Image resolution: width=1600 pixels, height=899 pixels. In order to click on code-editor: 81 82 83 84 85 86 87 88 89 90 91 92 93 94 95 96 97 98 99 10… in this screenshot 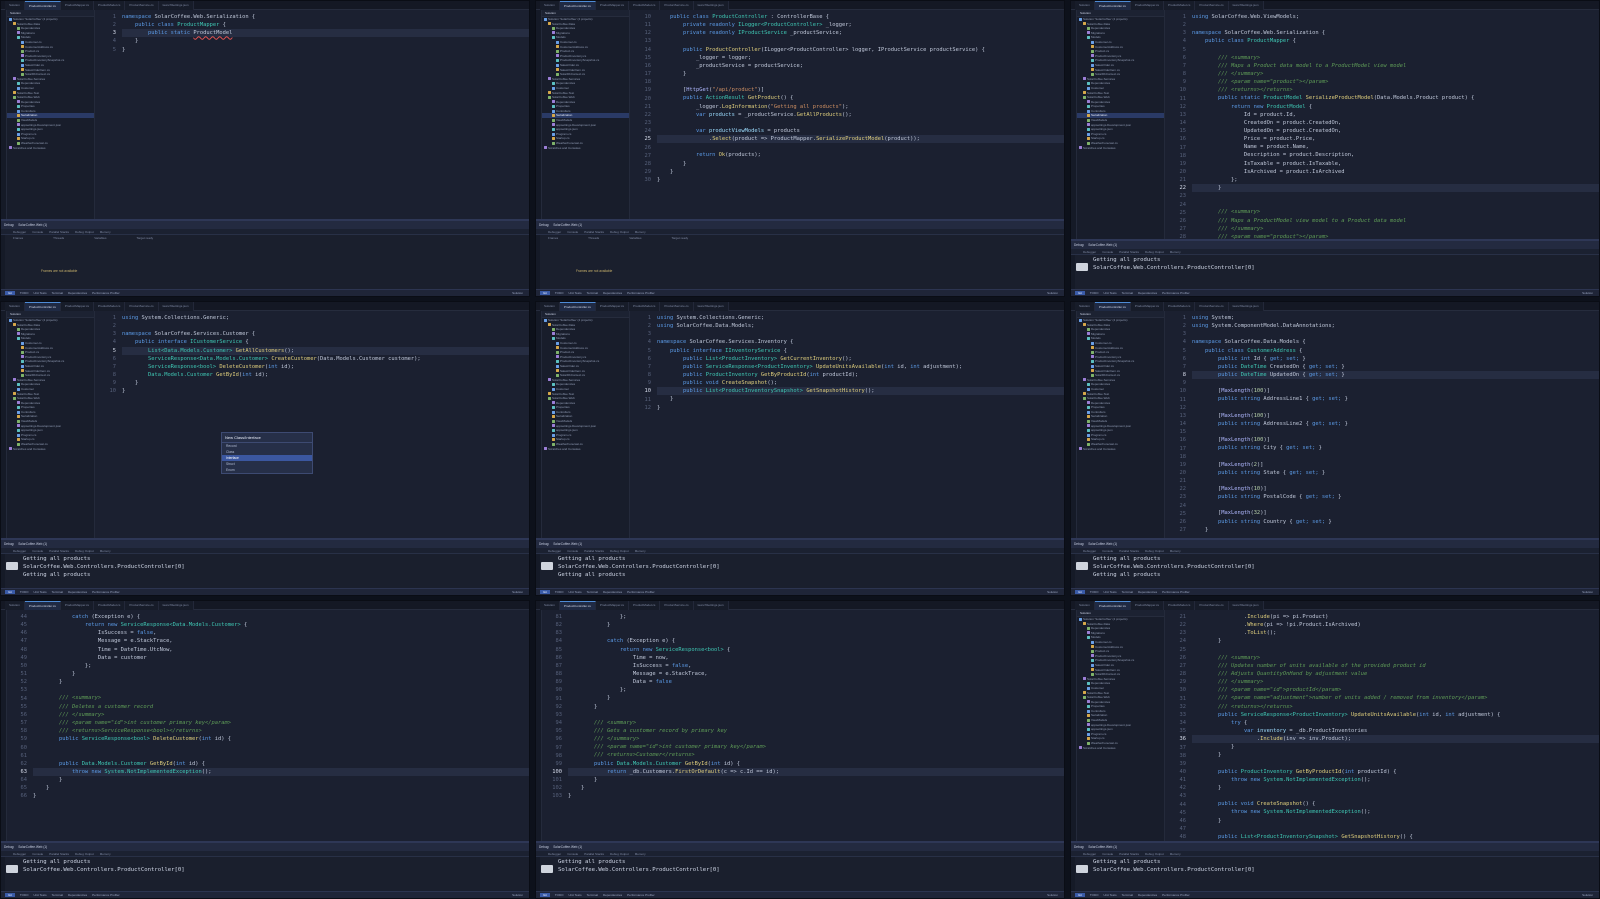, I will do `click(803, 726)`.